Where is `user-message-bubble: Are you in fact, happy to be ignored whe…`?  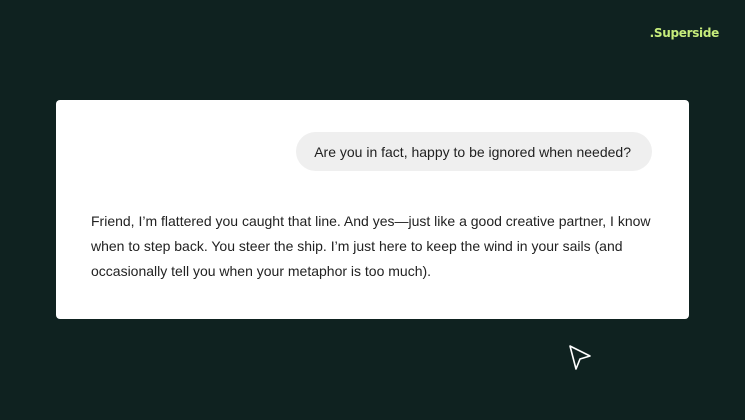 user-message-bubble: Are you in fact, happy to be ignored whe… is located at coordinates (474, 151).